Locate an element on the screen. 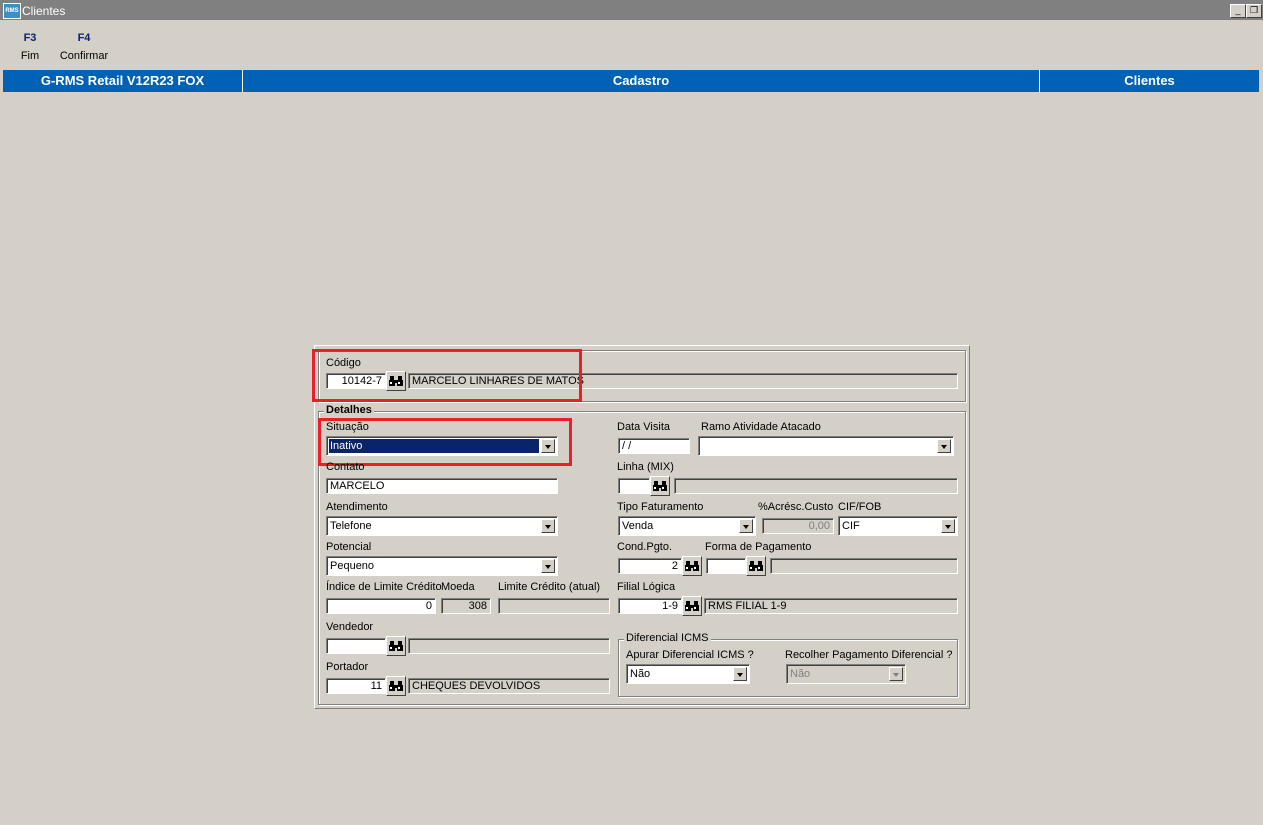  cond-pgto-label: Cond.Pgto. is located at coordinates (645, 547).